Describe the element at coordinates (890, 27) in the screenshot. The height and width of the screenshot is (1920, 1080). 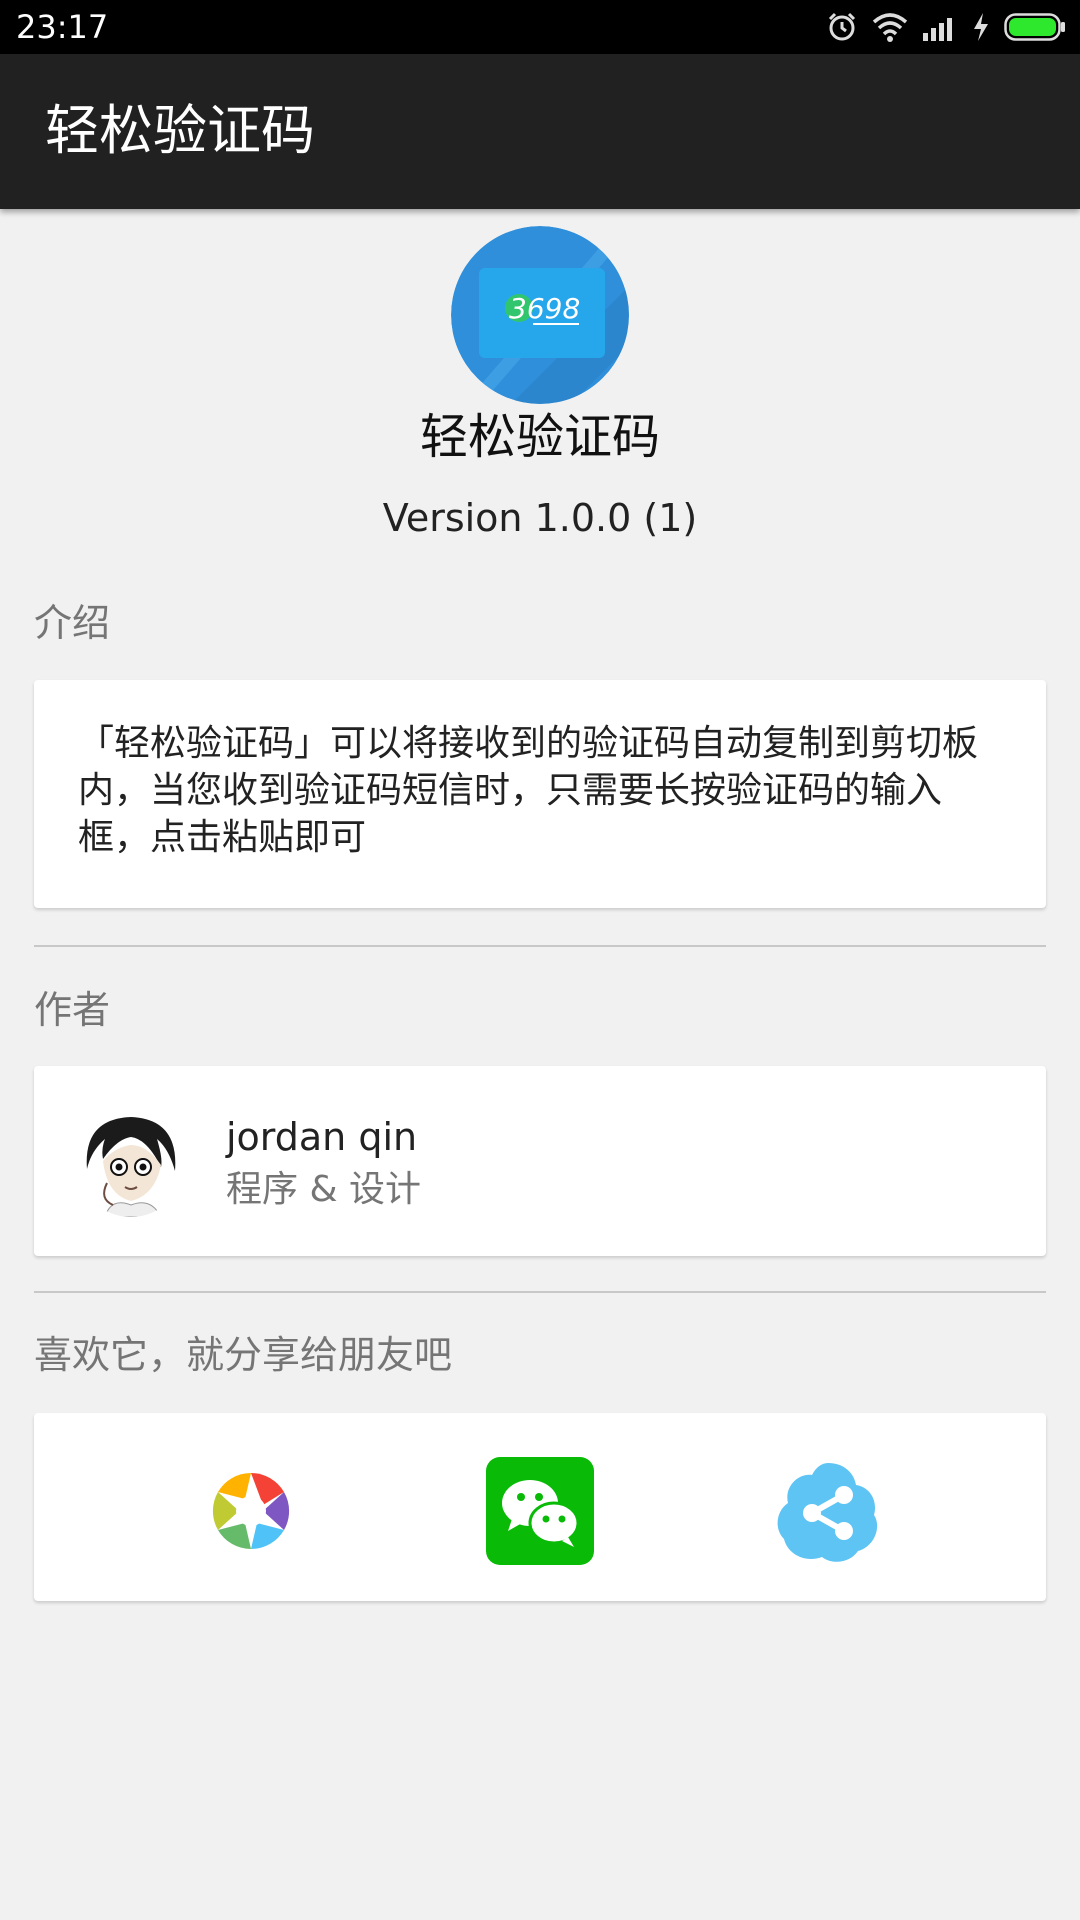
I see `wifi-icon` at that location.